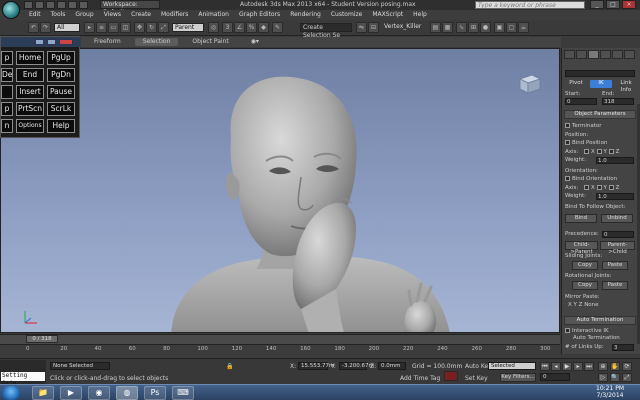 The height and width of the screenshot is (400, 640). I want to click on osk-key-scrlk: ScrLk, so click(61, 109).